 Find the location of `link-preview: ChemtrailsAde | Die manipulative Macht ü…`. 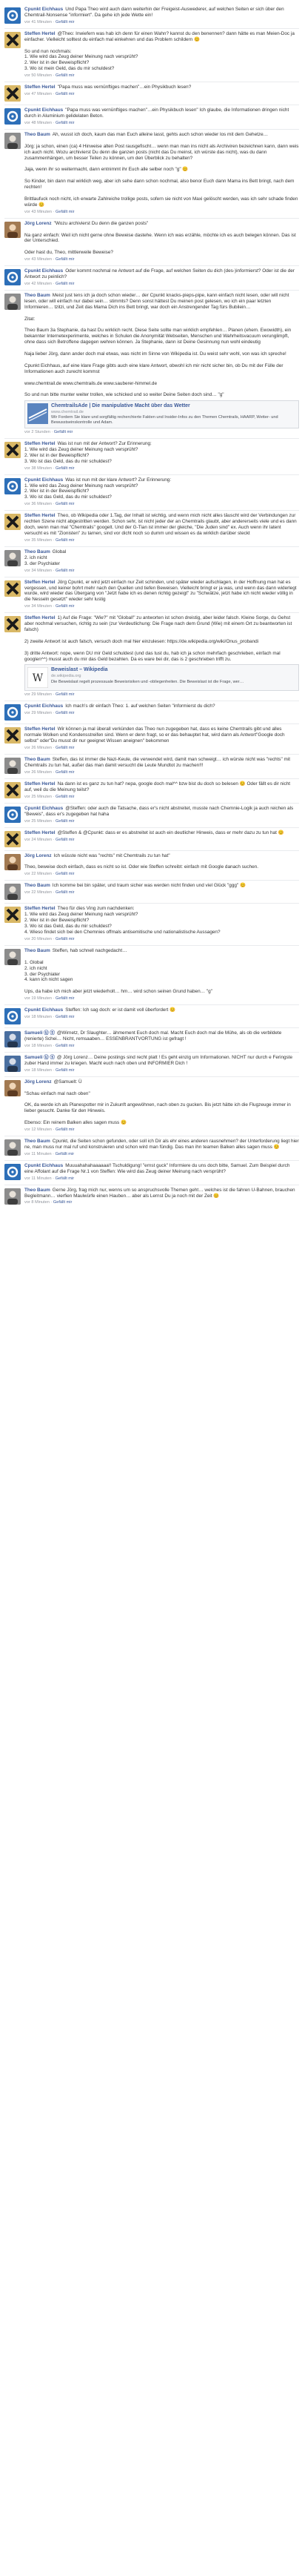

link-preview: ChemtrailsAde | Die manipulative Macht ü… is located at coordinates (161, 414).